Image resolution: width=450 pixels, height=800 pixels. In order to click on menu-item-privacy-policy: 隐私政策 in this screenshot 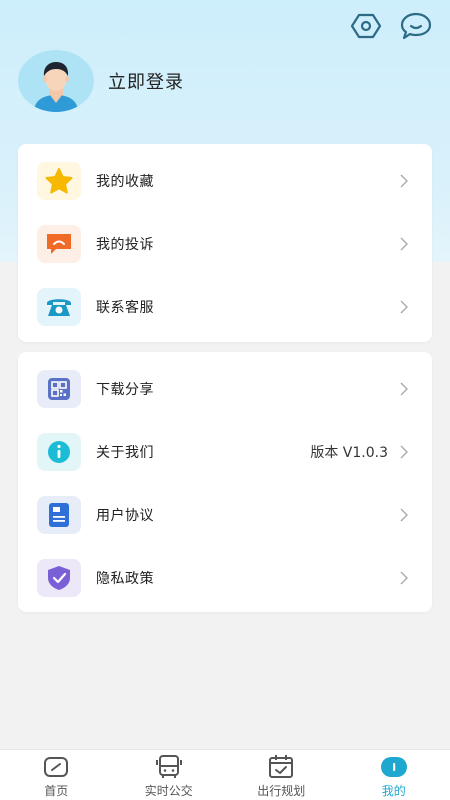, I will do `click(225, 577)`.